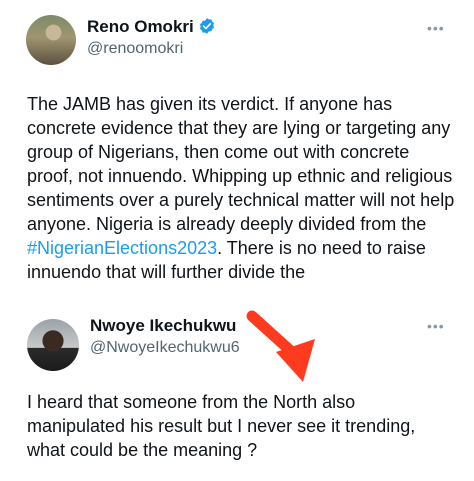 This screenshot has height=481, width=474. Describe the element at coordinates (163, 326) in the screenshot. I see `author-name: Nwoye Ikechukwu` at that location.